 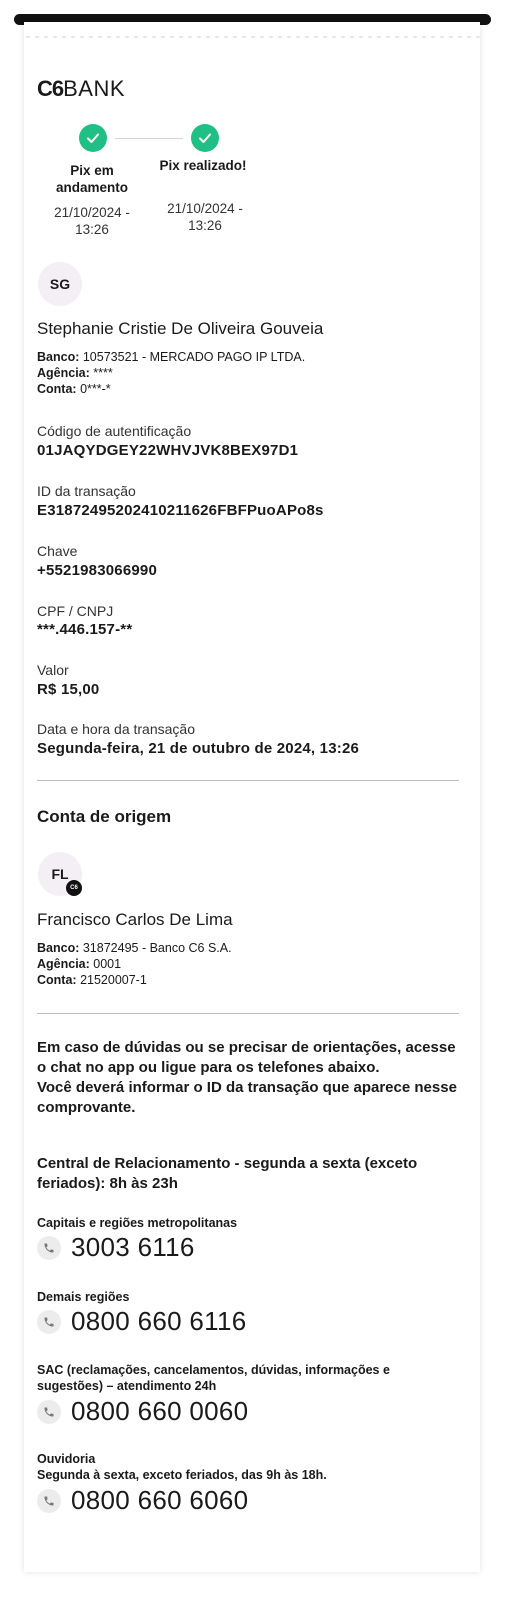 What do you see at coordinates (86, 491) in the screenshot?
I see `transaction-id-label: ID da transação` at bounding box center [86, 491].